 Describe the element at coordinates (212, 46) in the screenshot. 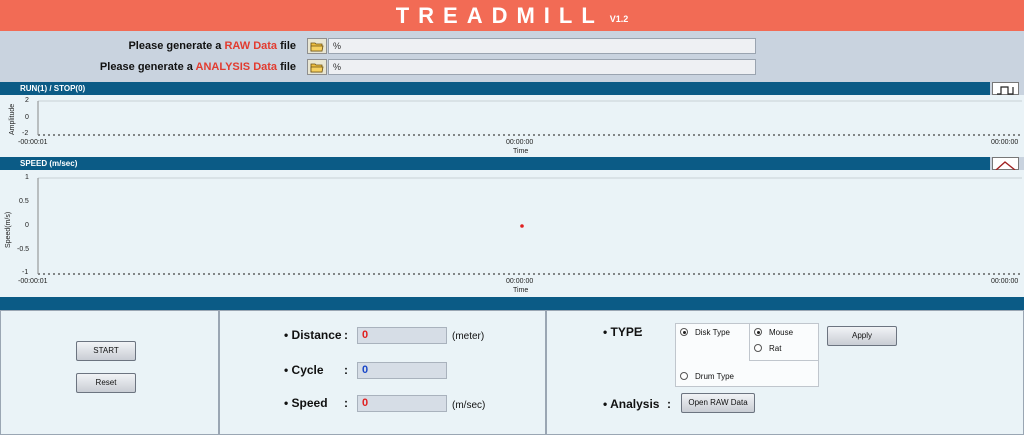

I see `raw-file-label: Please generate a RAW Data file` at that location.